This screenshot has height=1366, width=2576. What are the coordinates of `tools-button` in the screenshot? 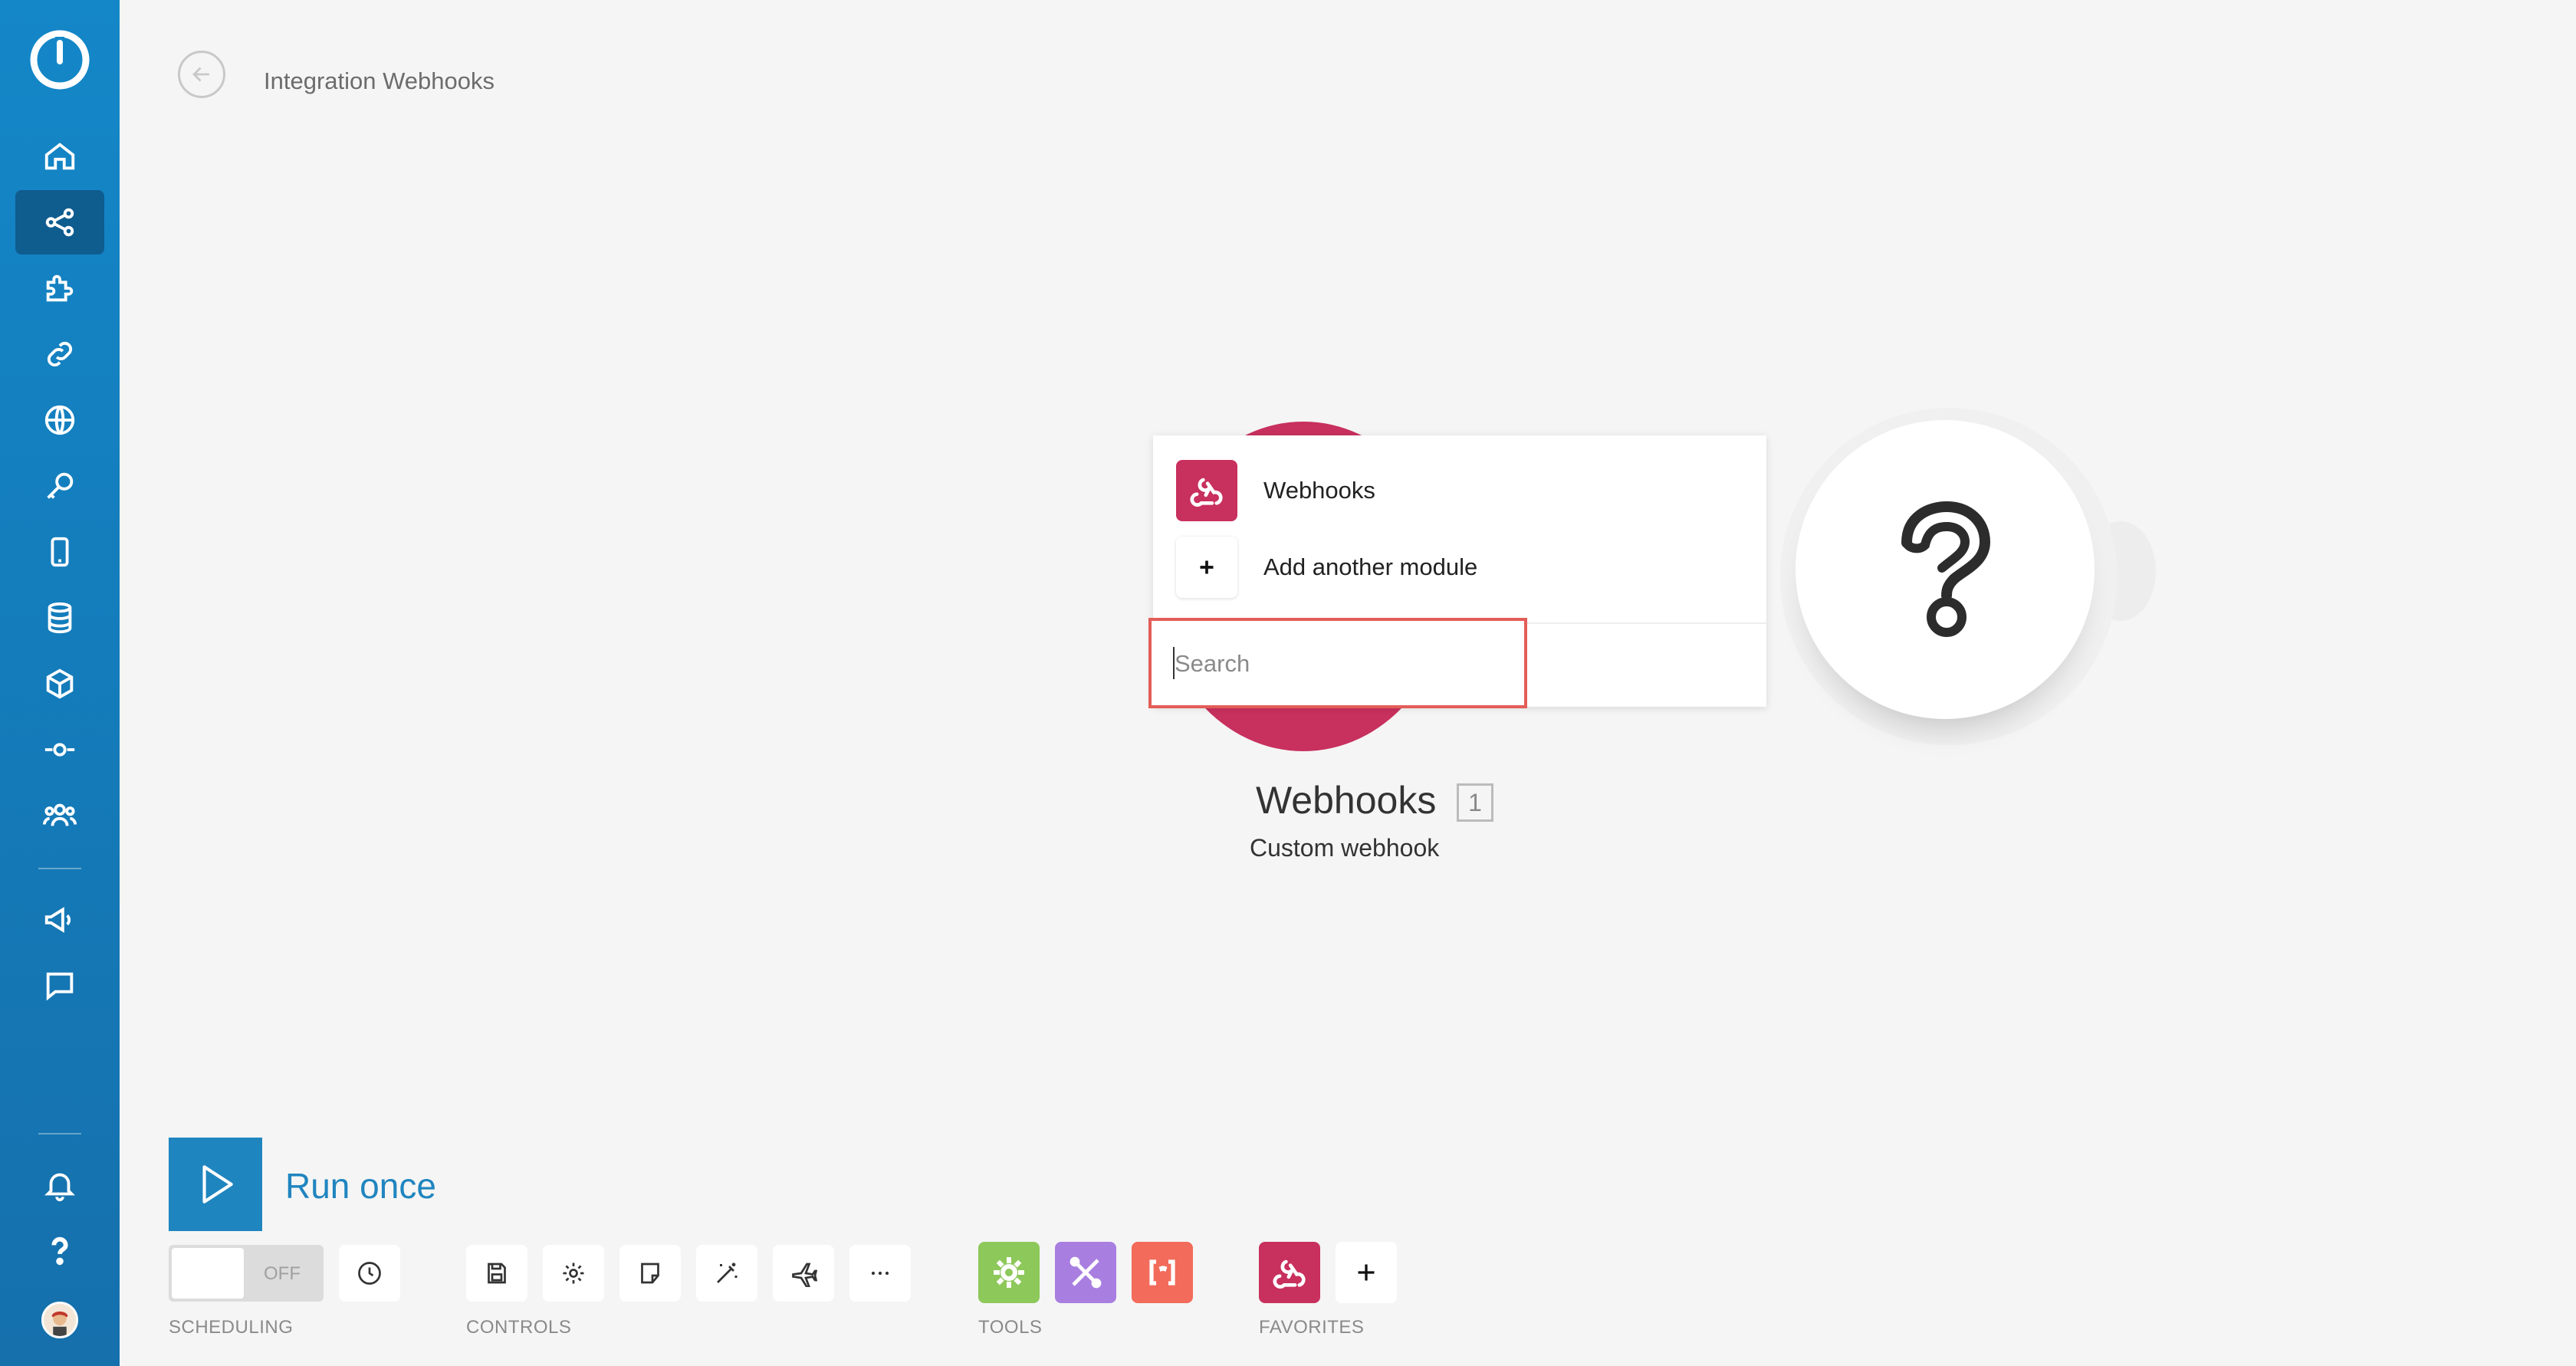 It's located at (1085, 1272).